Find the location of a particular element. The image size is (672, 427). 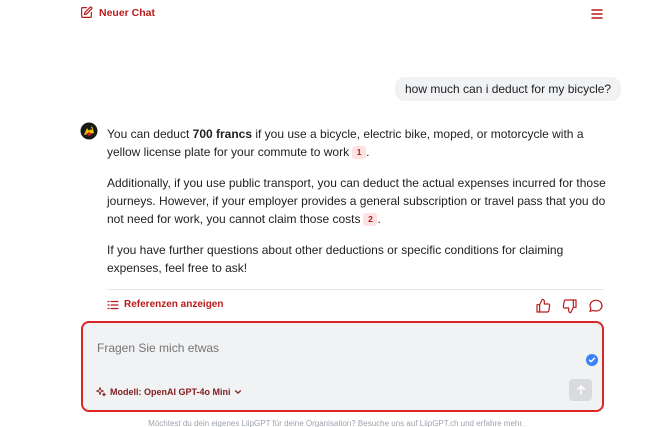

prompt-input is located at coordinates (327, 348).